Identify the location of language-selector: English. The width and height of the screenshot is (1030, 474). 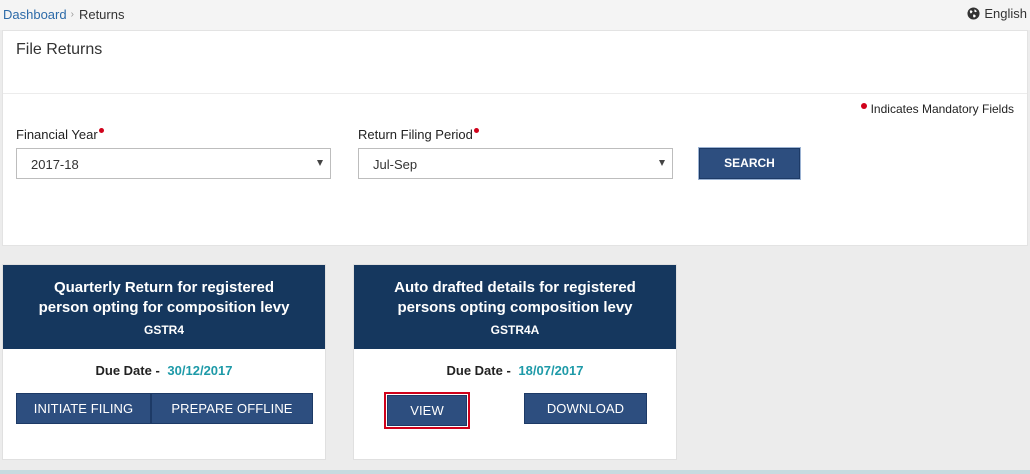
(997, 13).